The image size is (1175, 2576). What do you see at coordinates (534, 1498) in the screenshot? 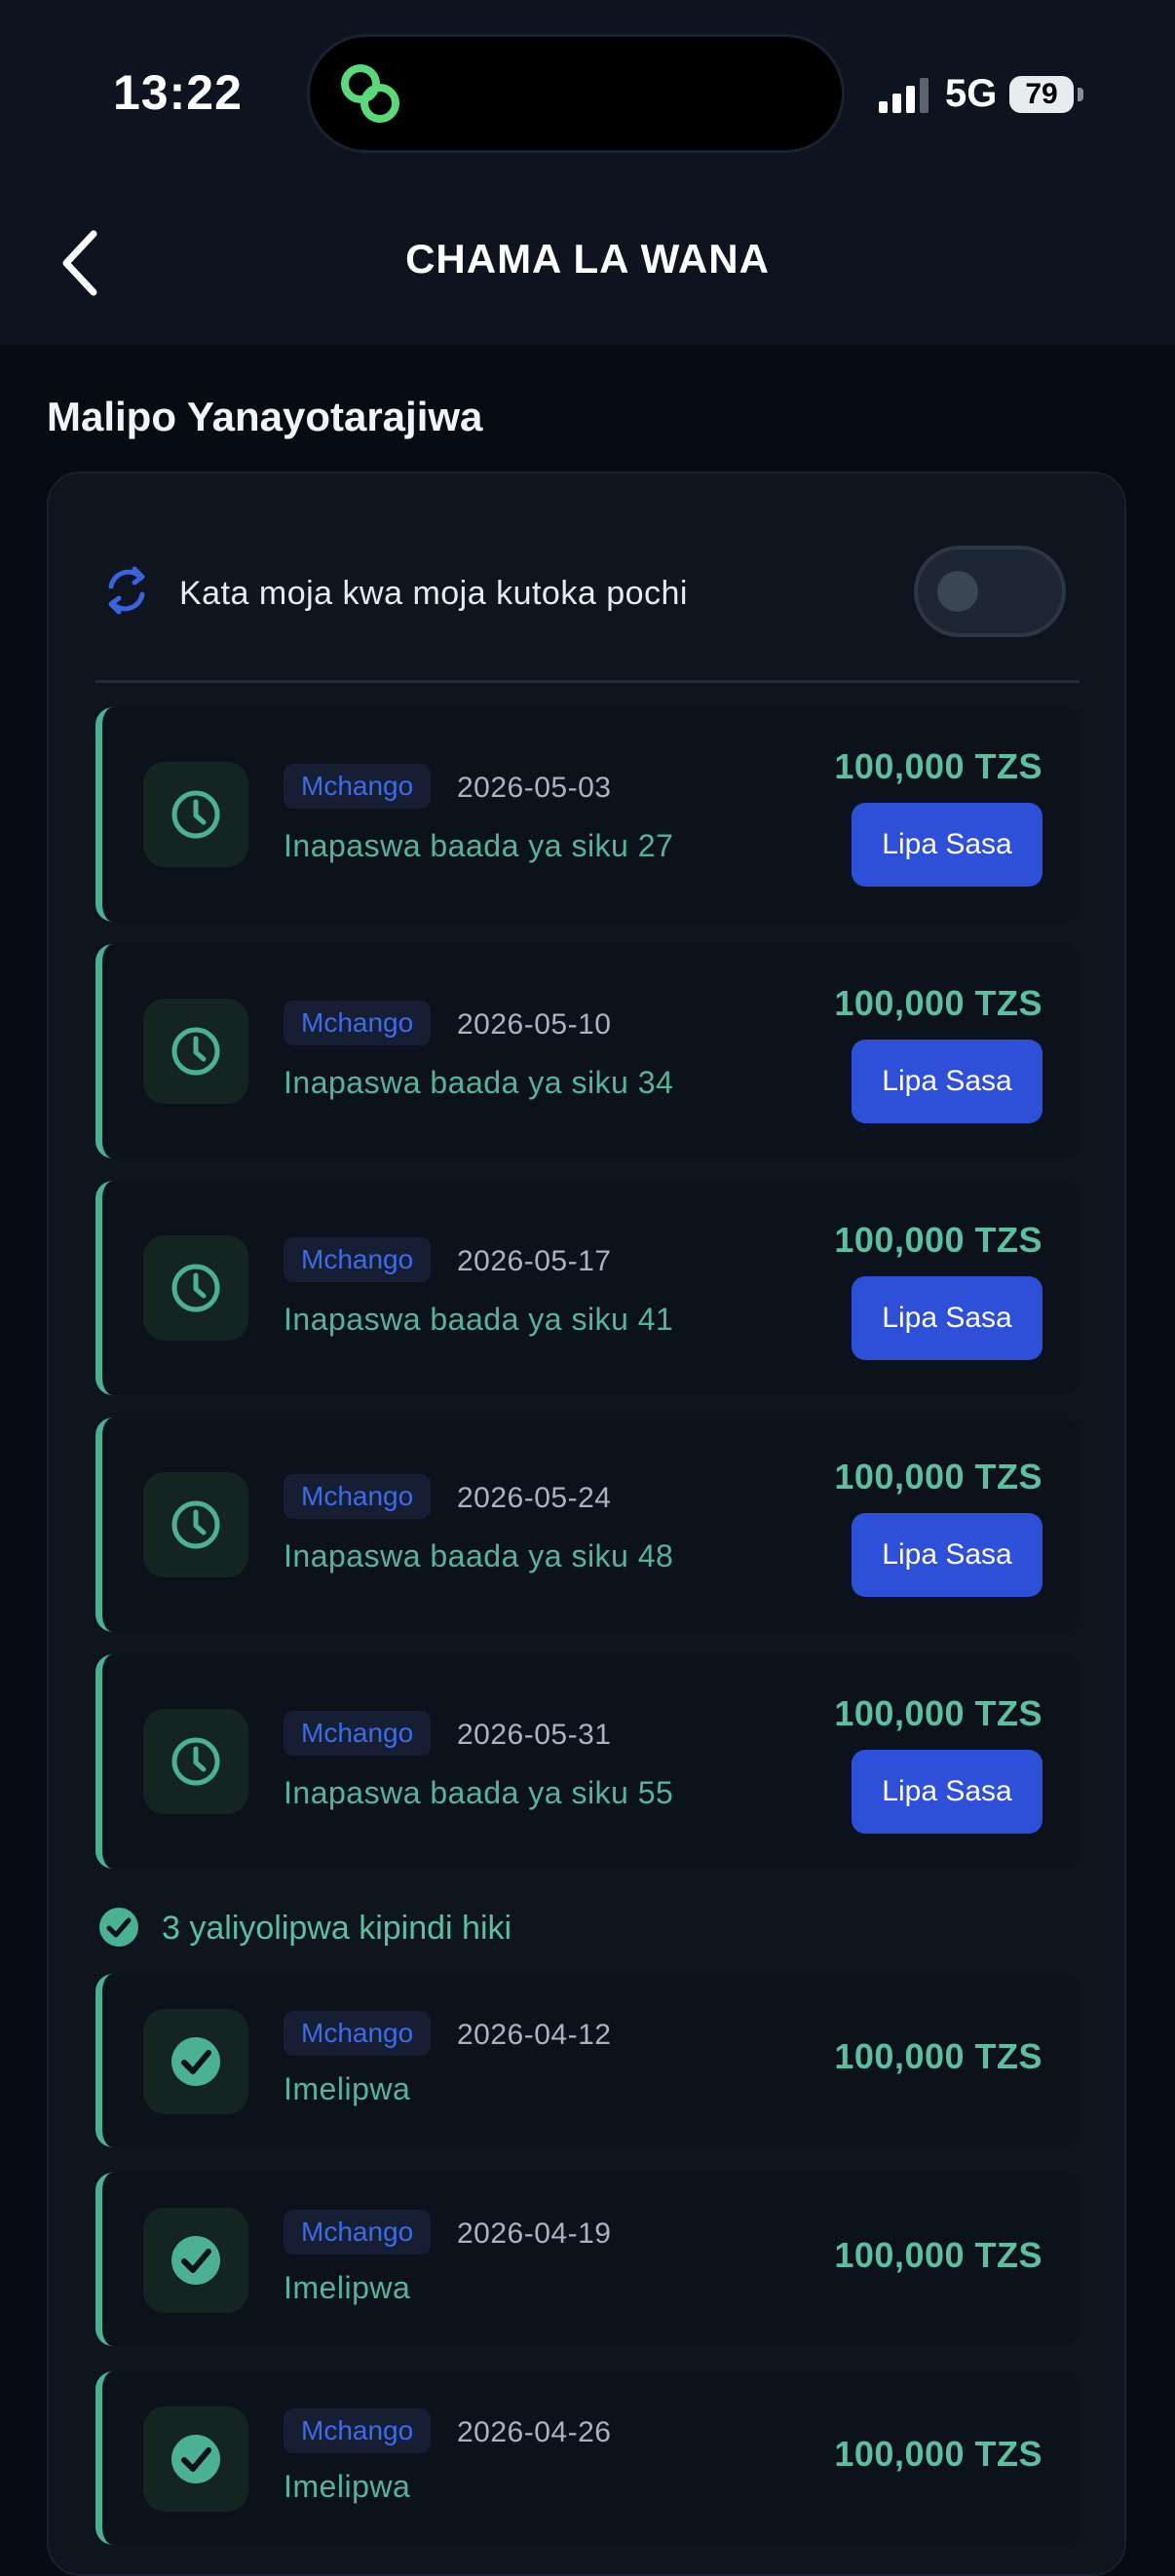
I see `payment-date: 2026-05-24` at bounding box center [534, 1498].